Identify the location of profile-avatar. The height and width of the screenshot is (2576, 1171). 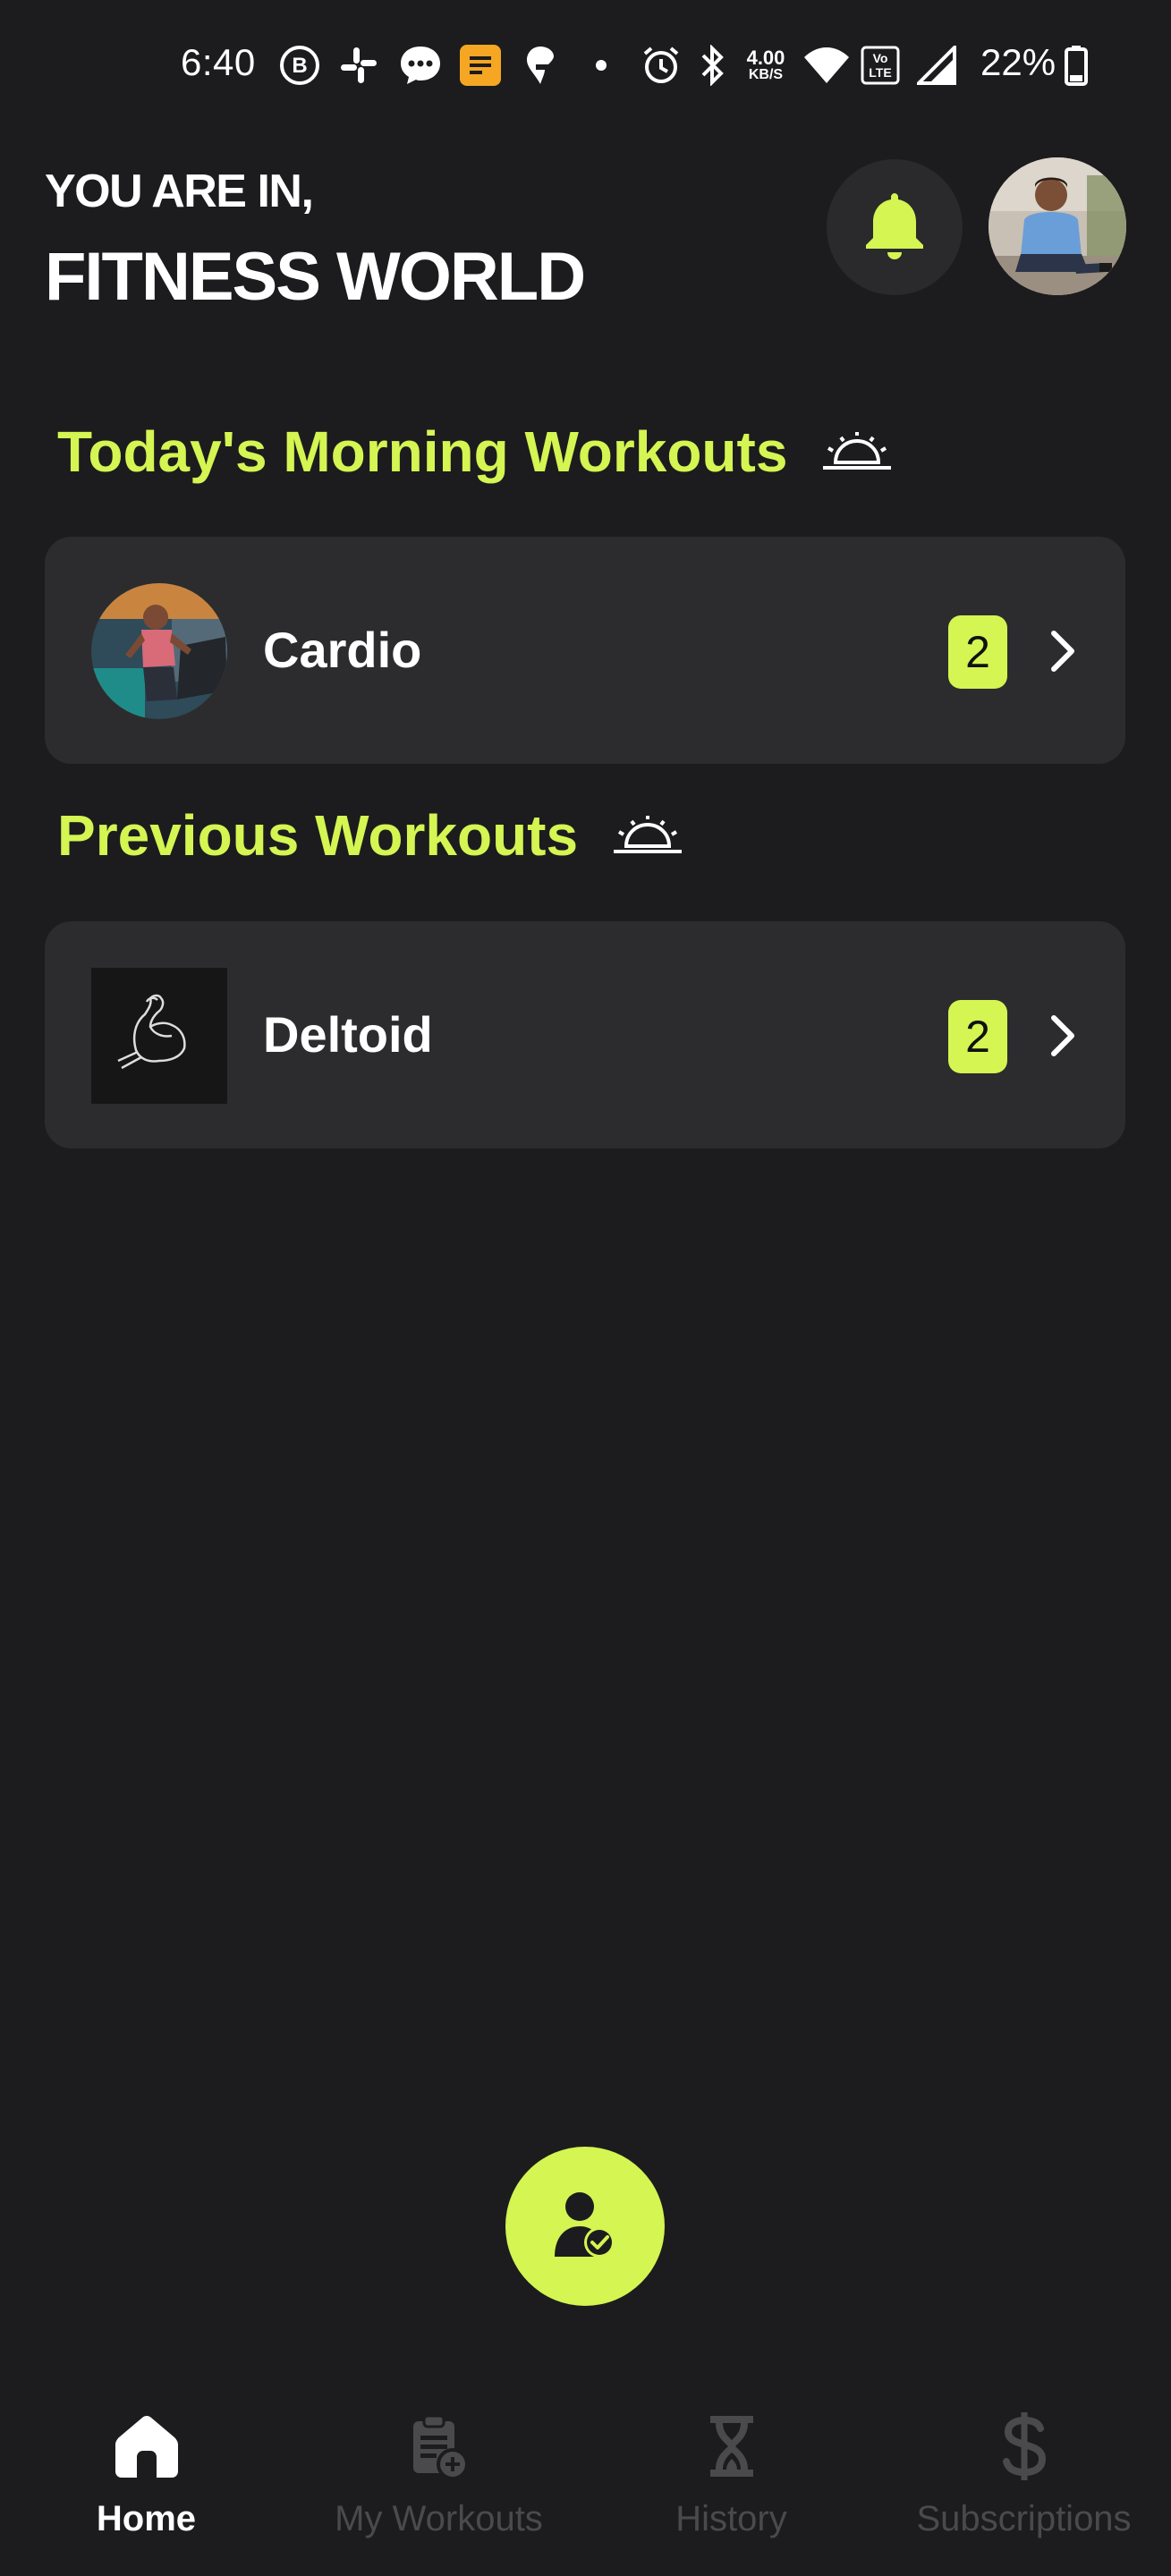
(1057, 226).